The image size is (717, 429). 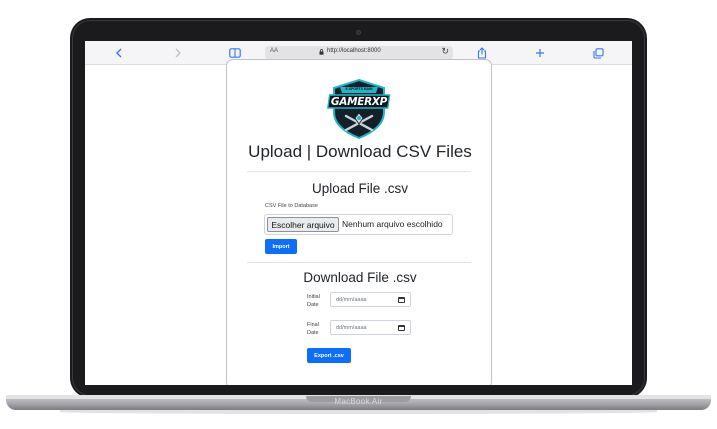 I want to click on logo-ribbon-text: E-SPORTS MAIN, so click(x=359, y=89).